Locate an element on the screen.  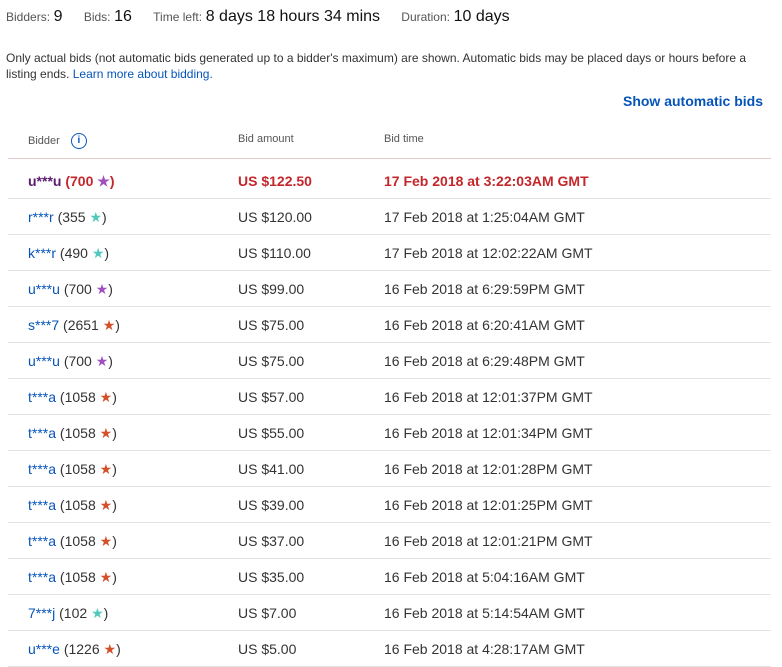
feedback-score: (1226 ★) is located at coordinates (92, 649).